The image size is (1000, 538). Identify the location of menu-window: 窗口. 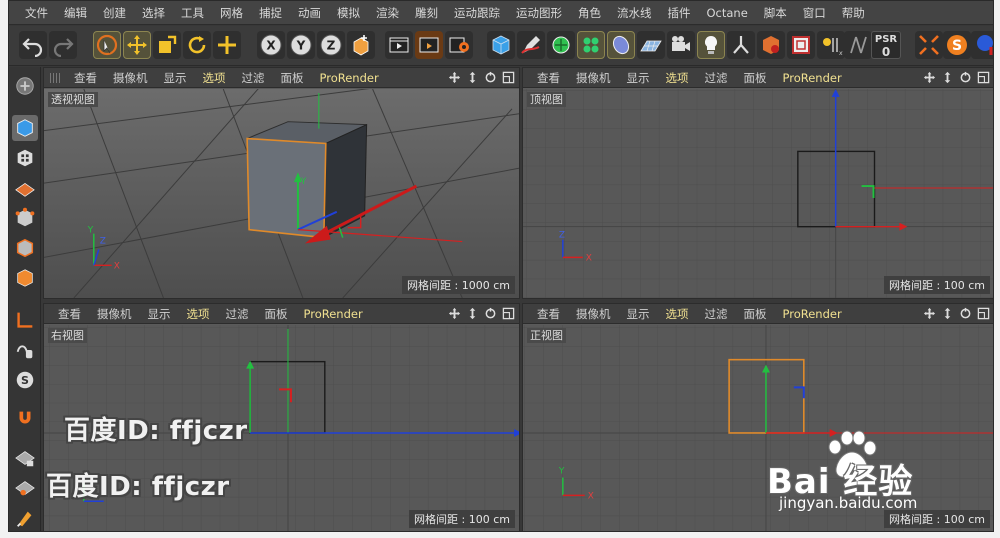
(814, 13).